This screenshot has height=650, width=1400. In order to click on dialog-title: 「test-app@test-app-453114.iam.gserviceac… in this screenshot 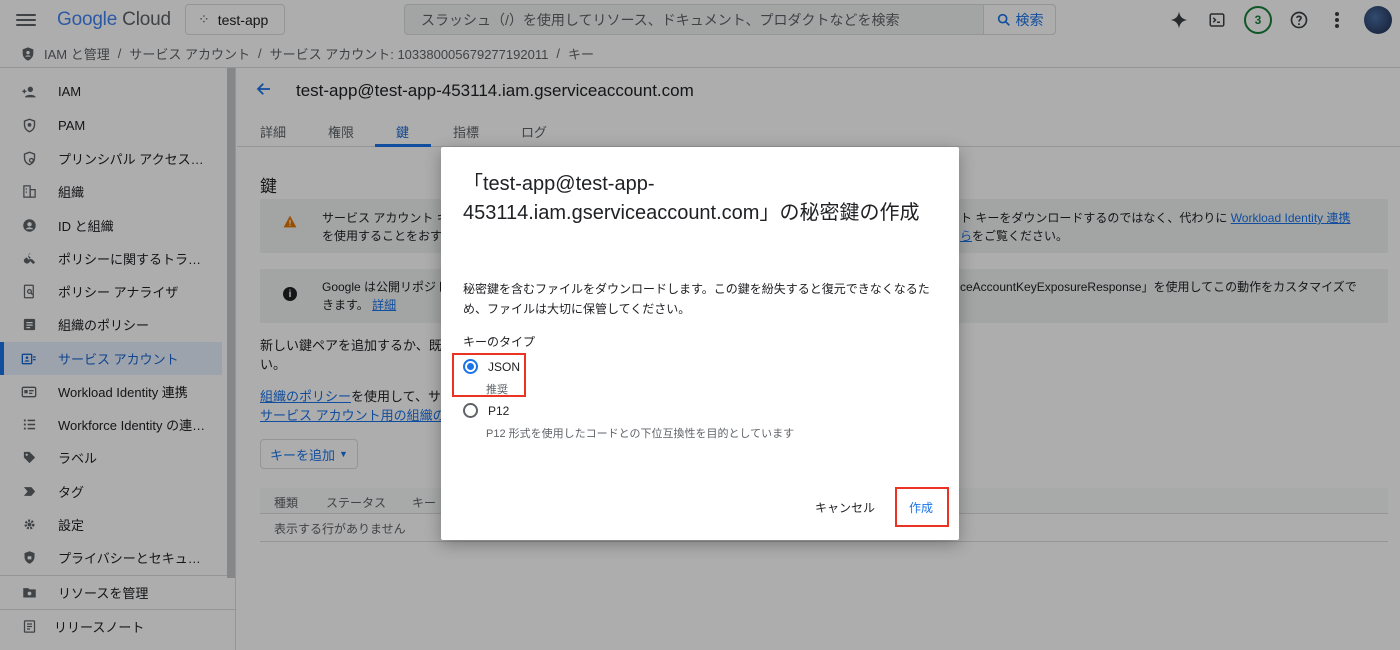, I will do `click(691, 198)`.